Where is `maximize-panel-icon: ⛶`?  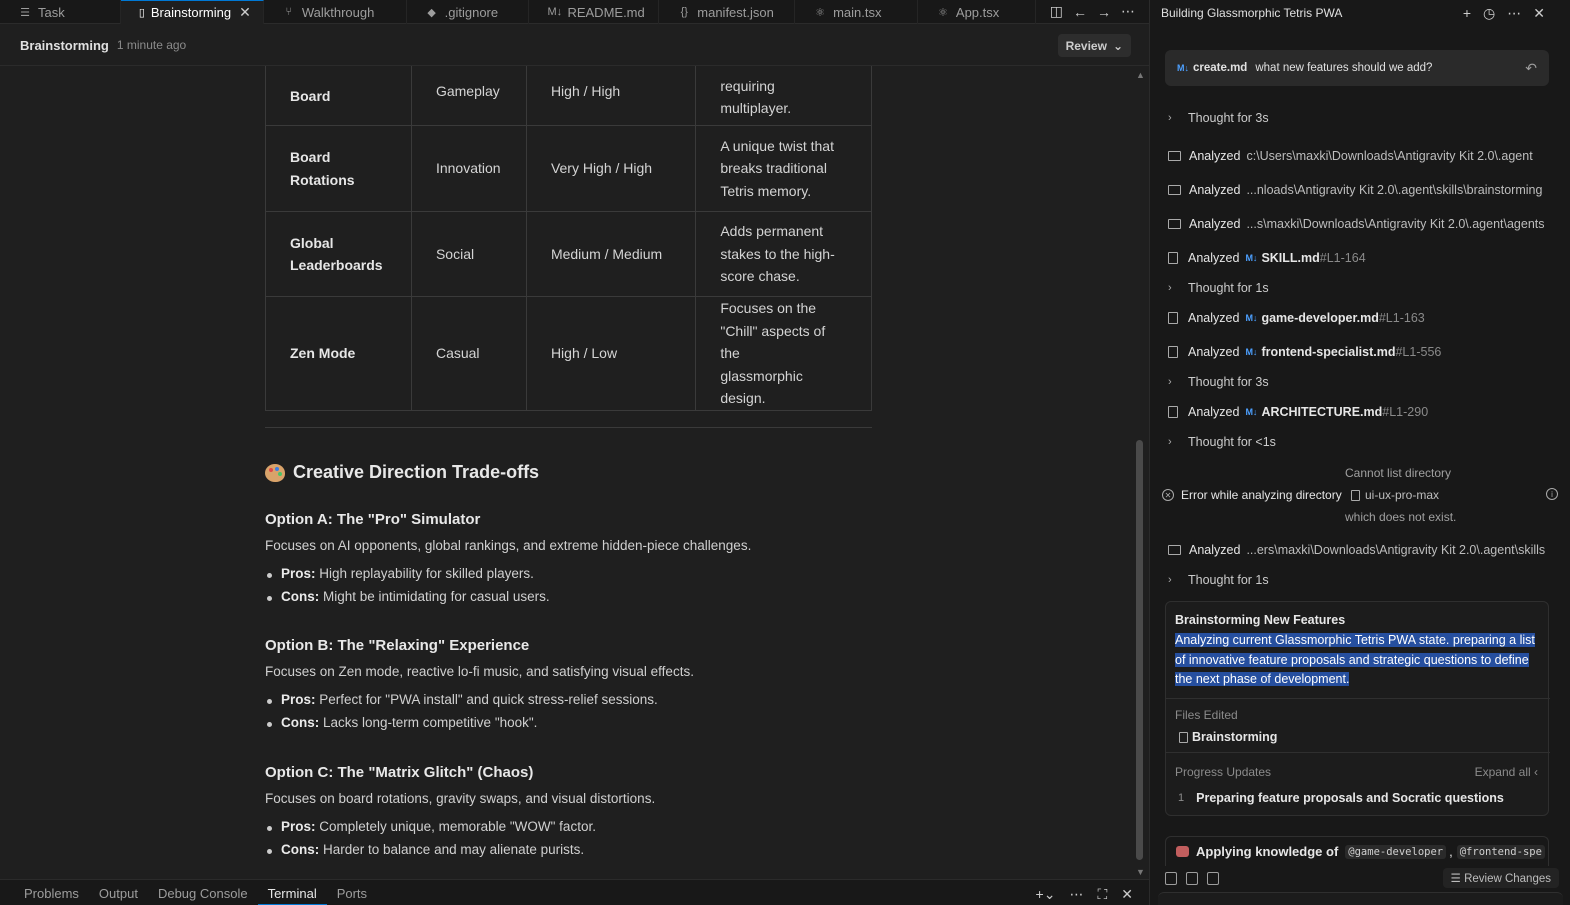 maximize-panel-icon: ⛶ is located at coordinates (1102, 894).